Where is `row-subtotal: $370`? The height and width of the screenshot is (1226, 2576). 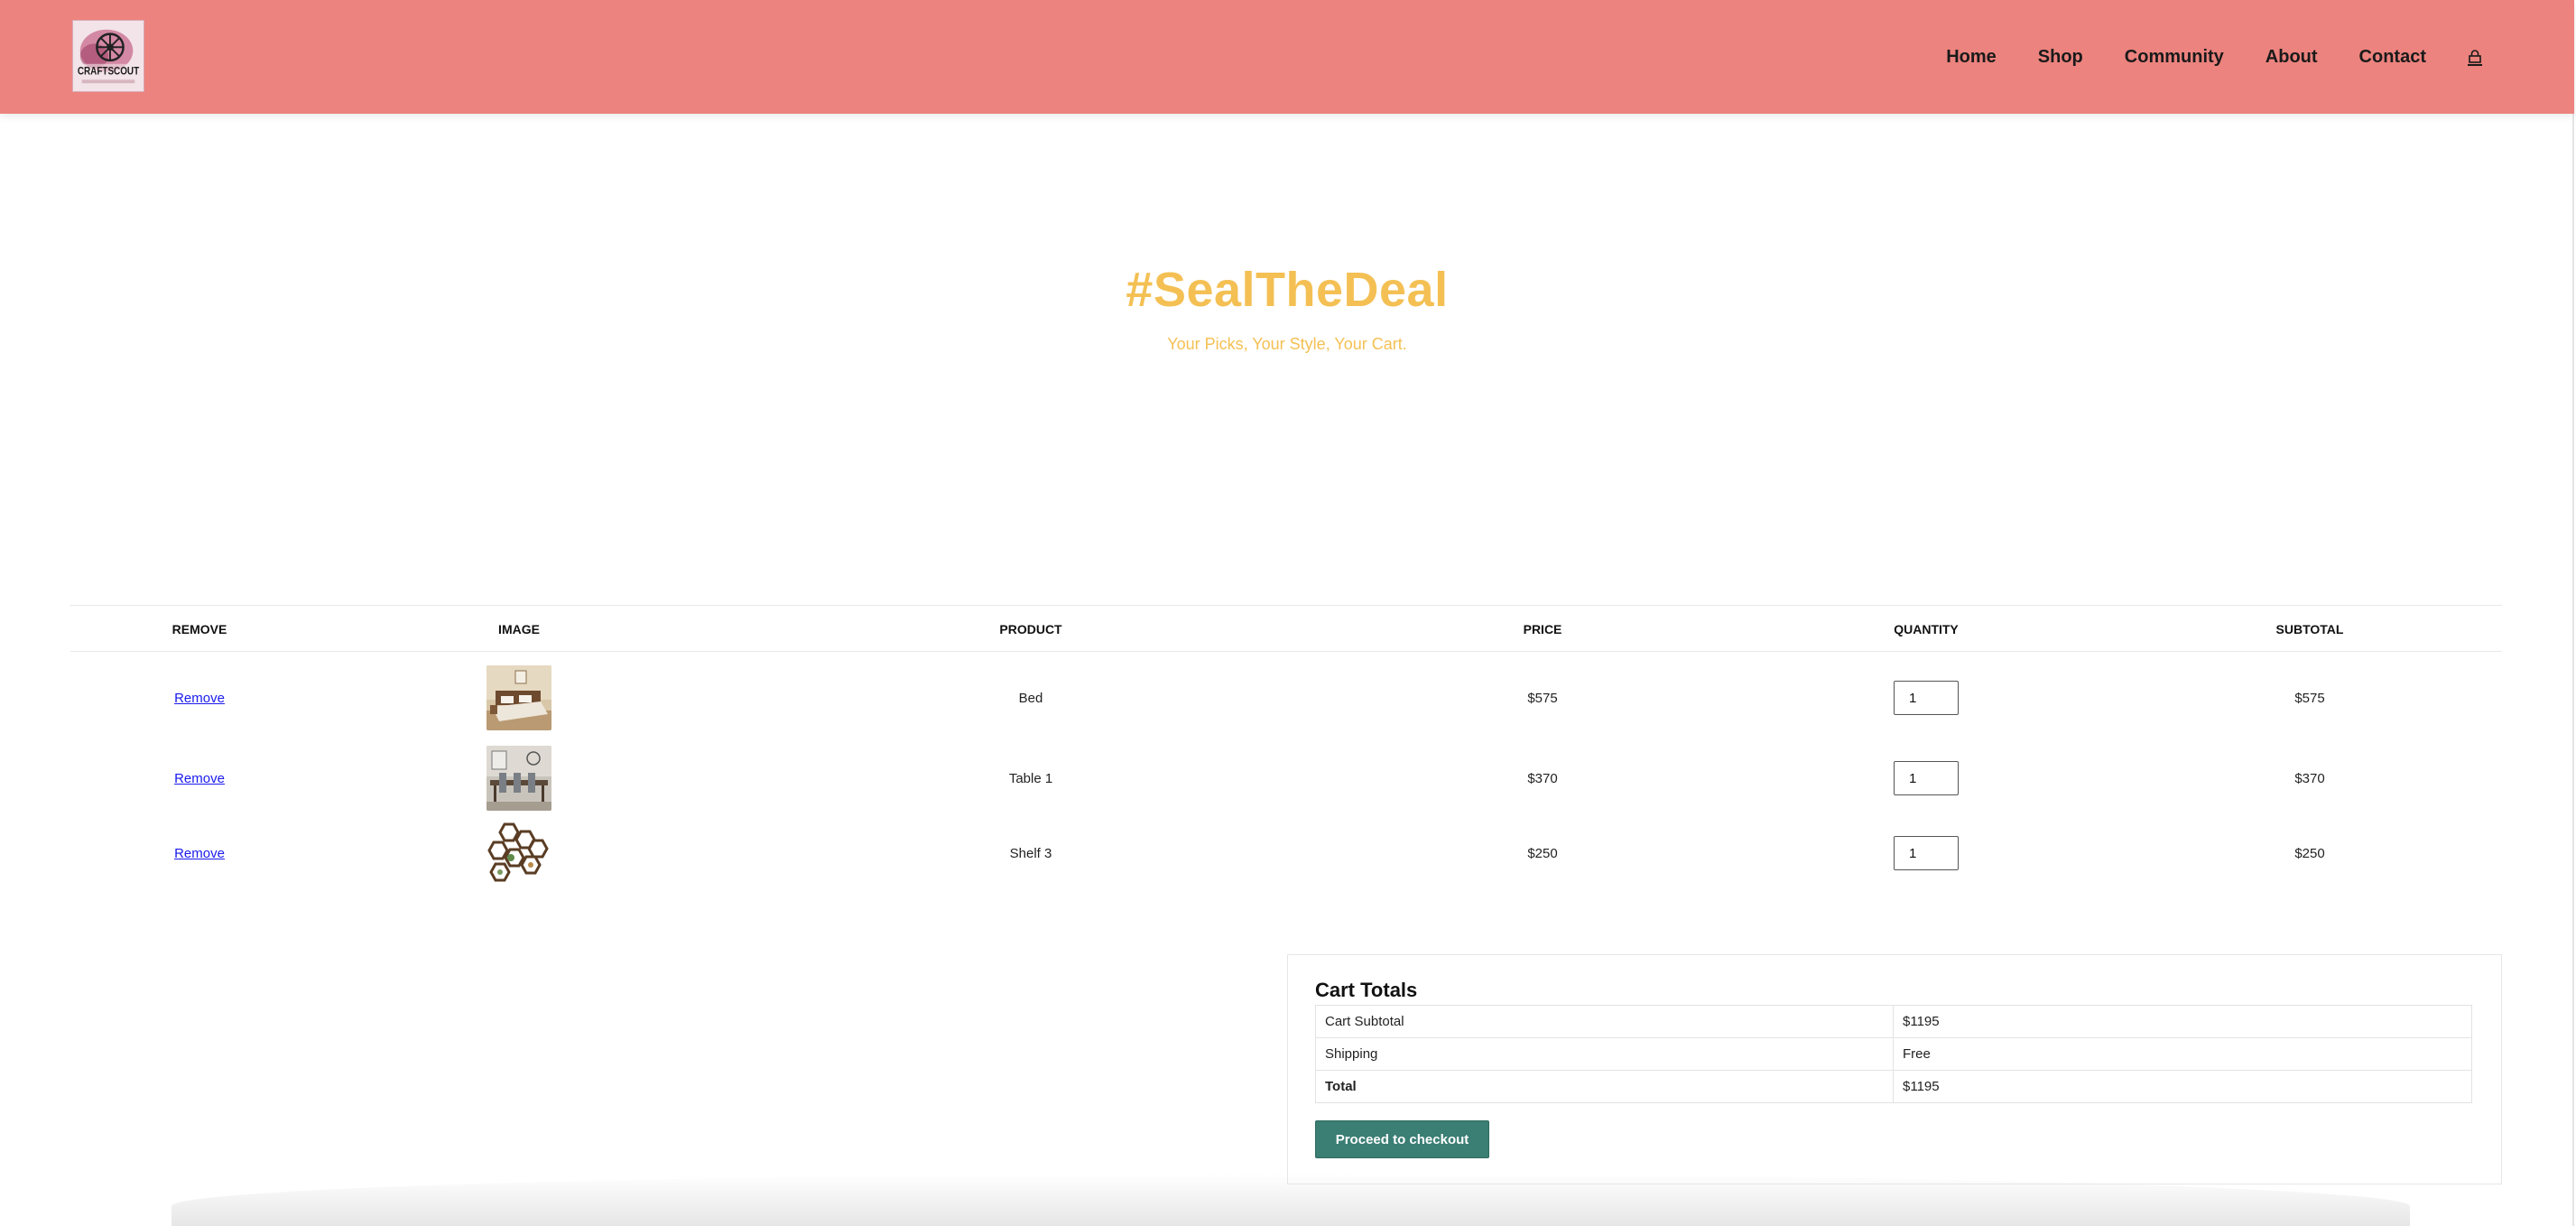
row-subtotal: $370 is located at coordinates (2310, 778).